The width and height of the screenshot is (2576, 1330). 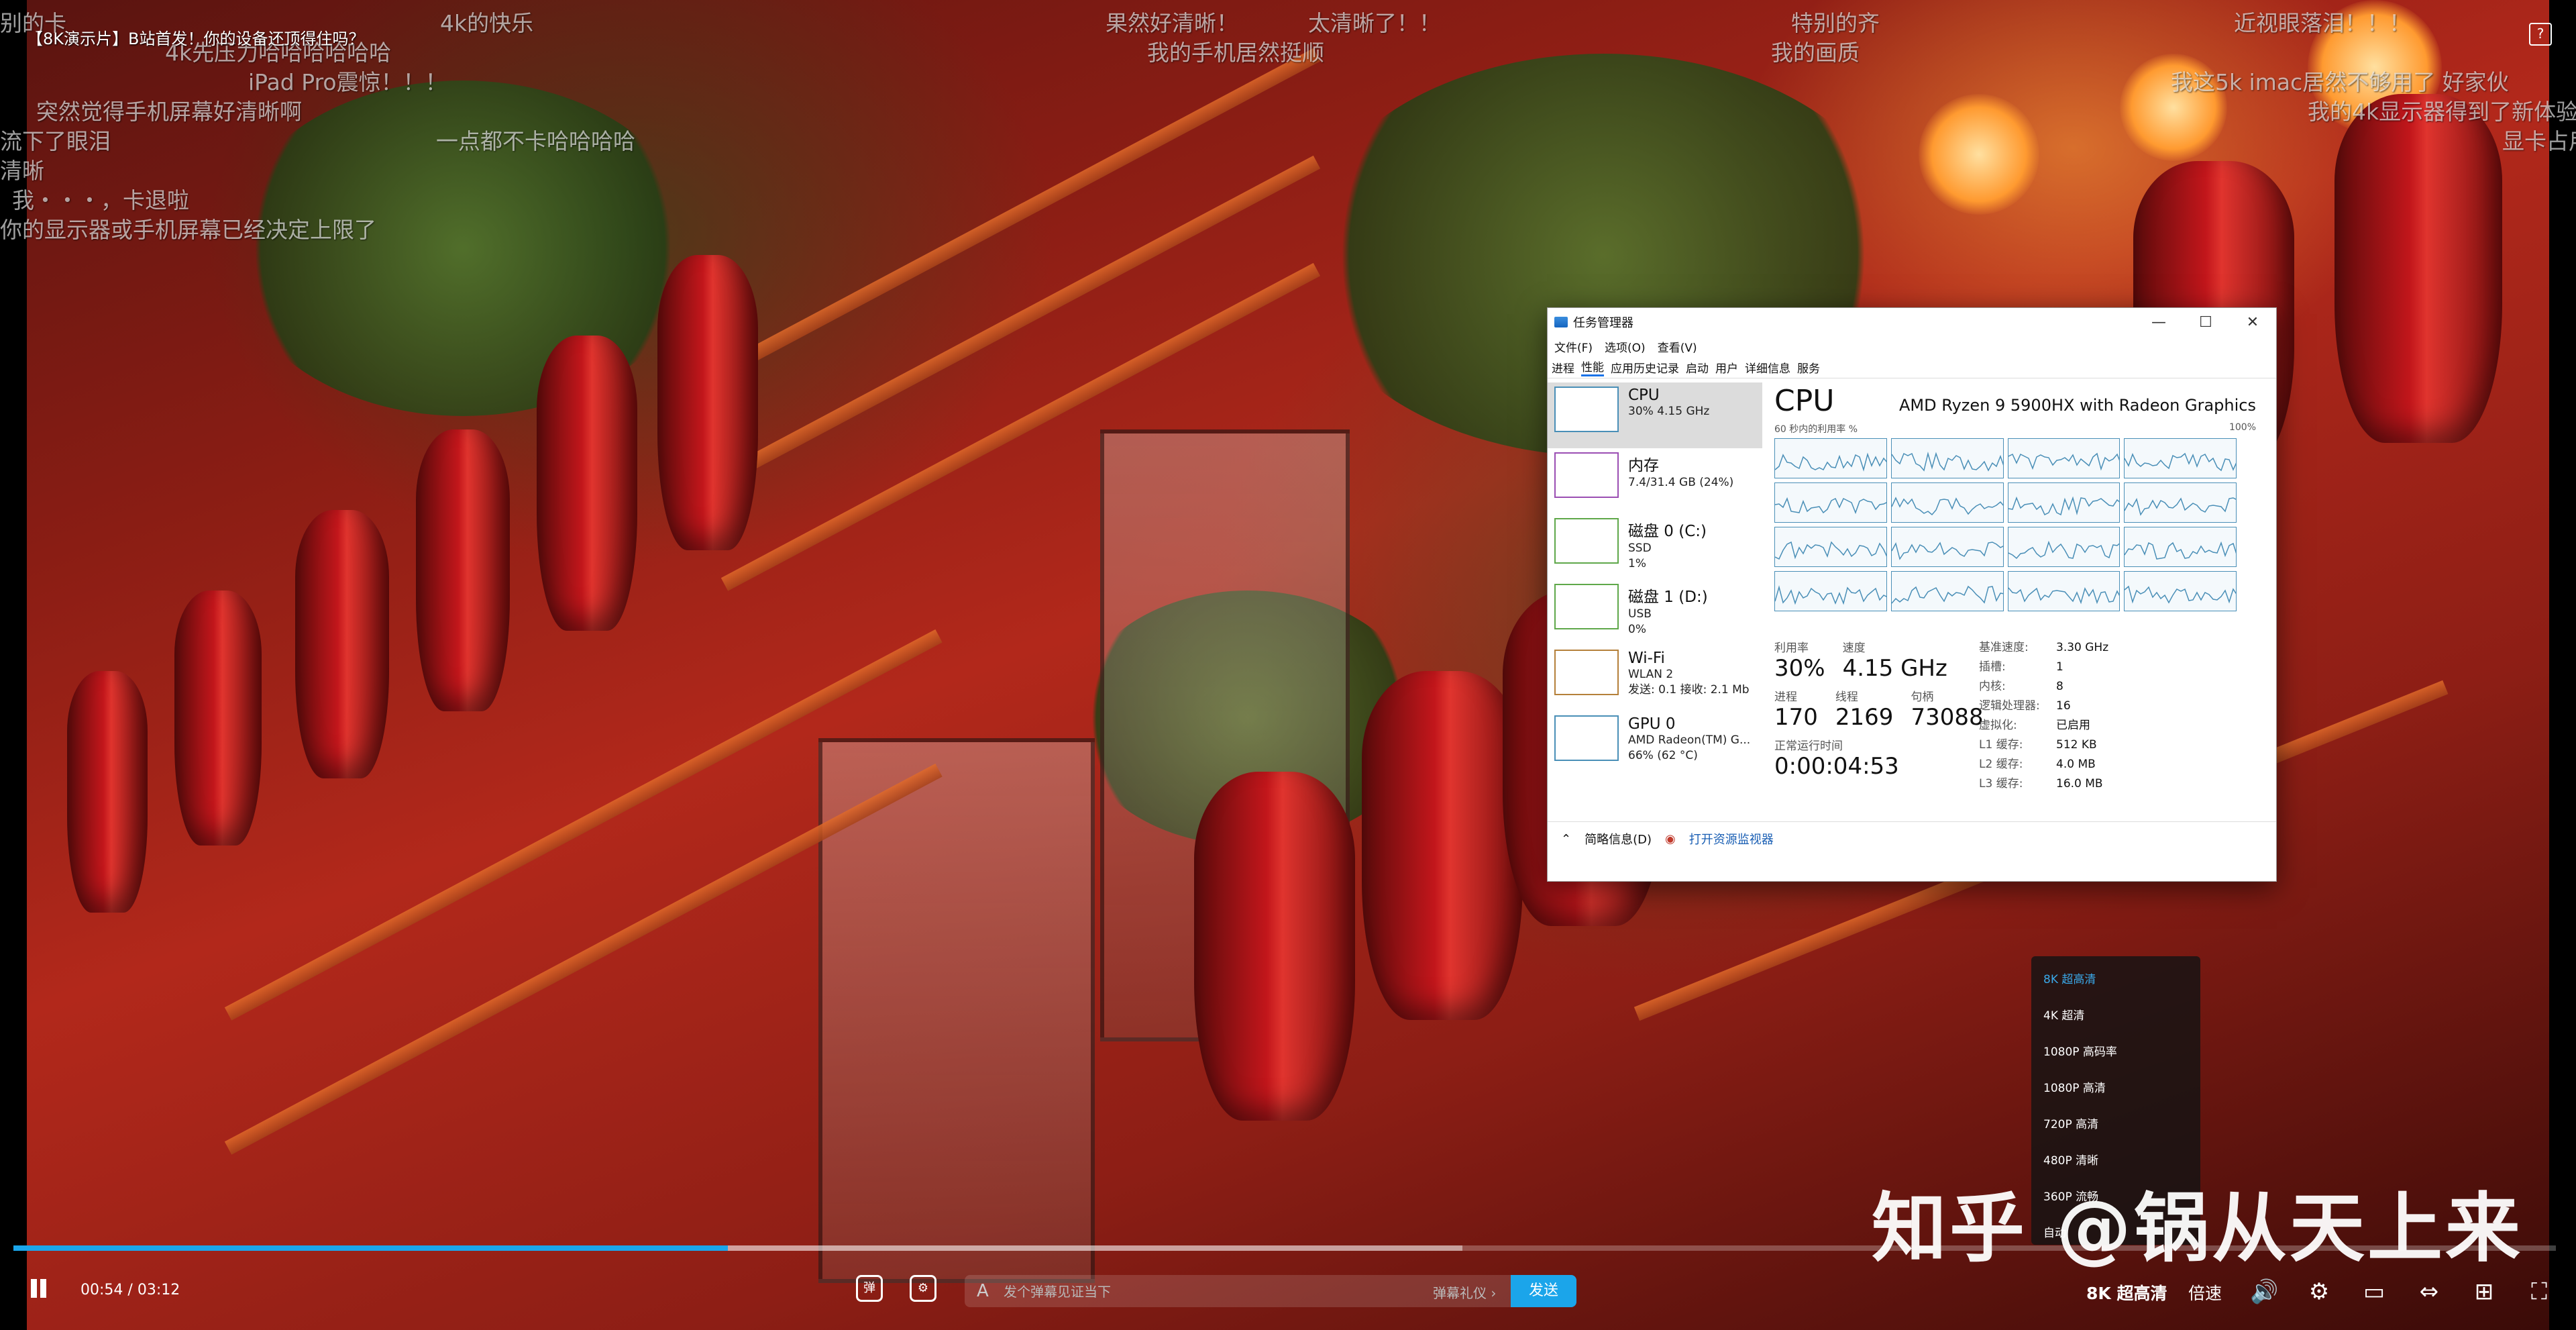 What do you see at coordinates (2115, 1052) in the screenshot?
I see `quality-option: 1080P 高码率` at bounding box center [2115, 1052].